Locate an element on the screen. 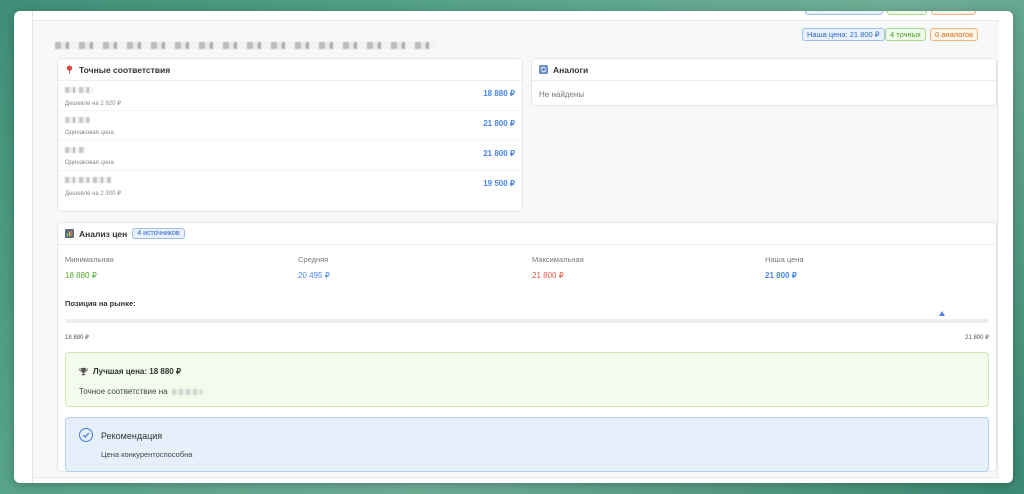 Image resolution: width=1024 pixels, height=494 pixels. analog-count-badge: 0 аналогов is located at coordinates (954, 34).